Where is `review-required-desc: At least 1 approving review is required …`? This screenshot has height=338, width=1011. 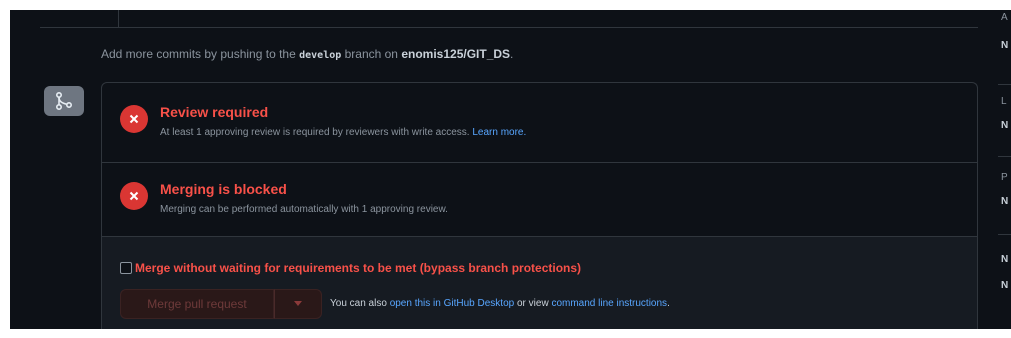 review-required-desc: At least 1 approving review is required … is located at coordinates (343, 132).